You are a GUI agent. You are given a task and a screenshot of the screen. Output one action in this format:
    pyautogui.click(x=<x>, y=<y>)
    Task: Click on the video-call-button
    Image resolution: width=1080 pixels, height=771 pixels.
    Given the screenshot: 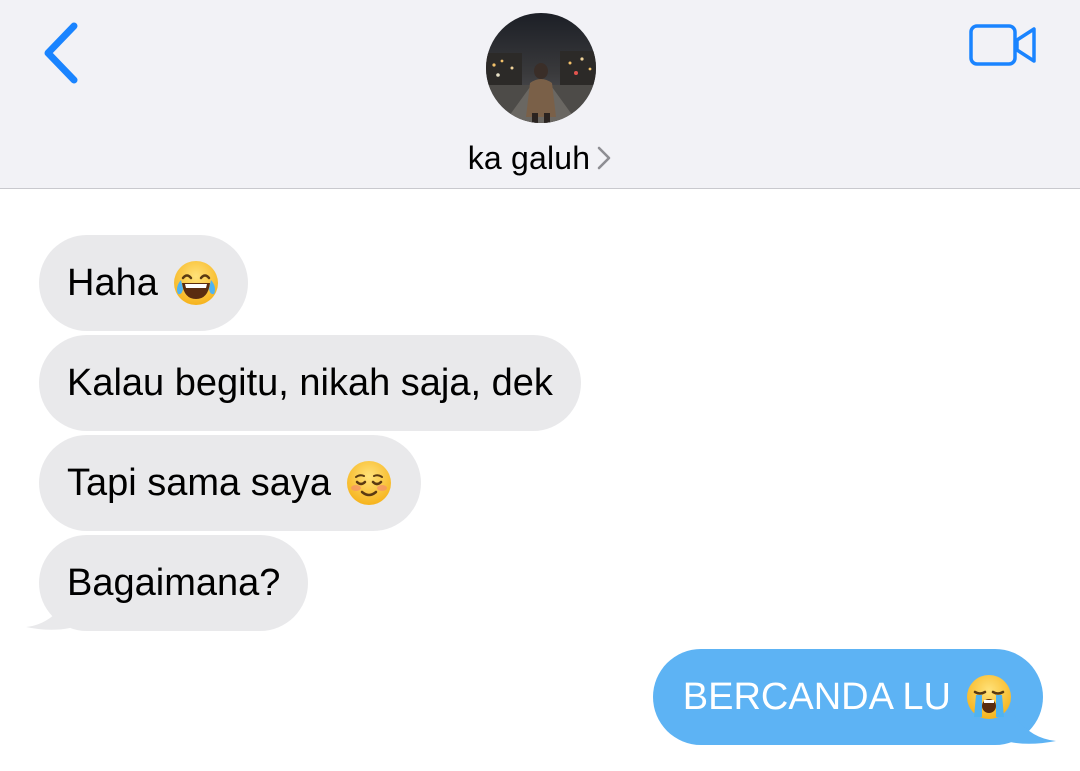 What is the action you would take?
    pyautogui.click(x=1003, y=45)
    